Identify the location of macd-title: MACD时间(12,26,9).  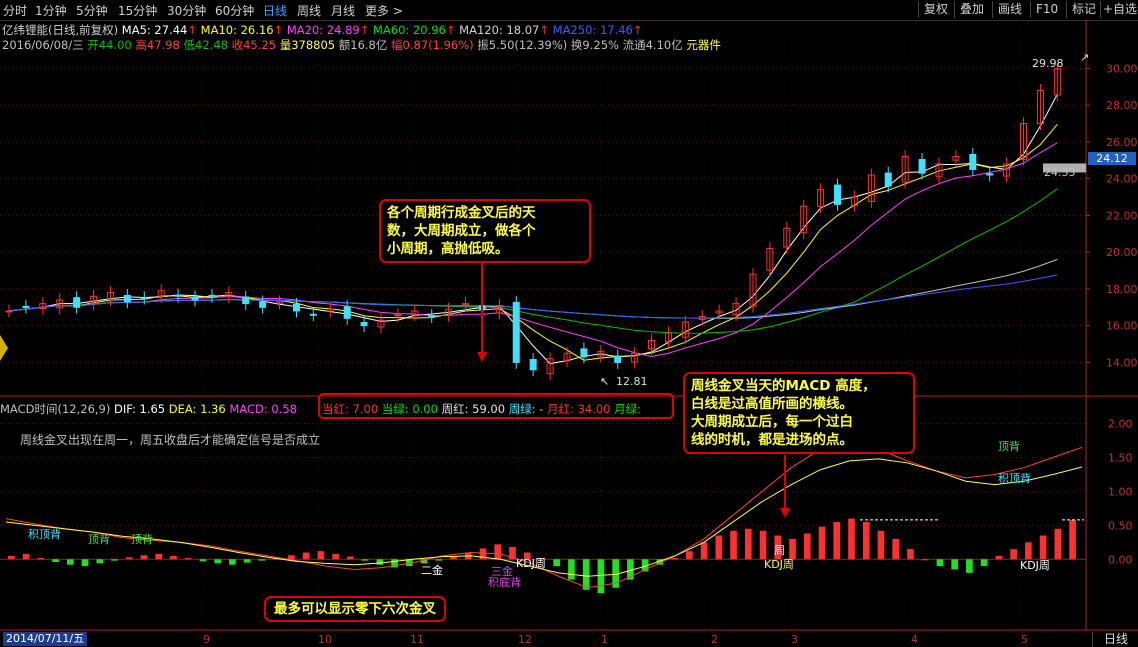
(55, 409).